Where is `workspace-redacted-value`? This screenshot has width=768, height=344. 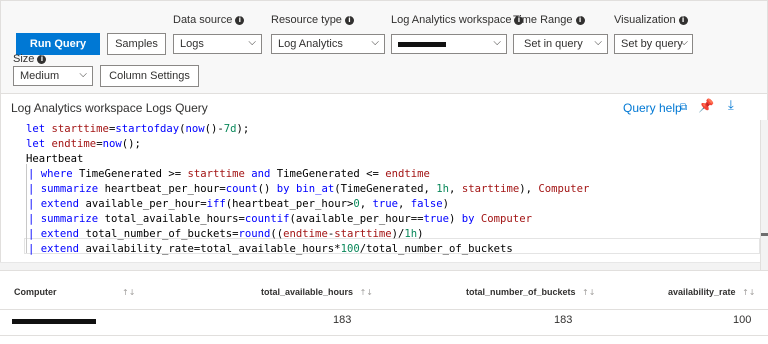
workspace-redacted-value is located at coordinates (422, 44).